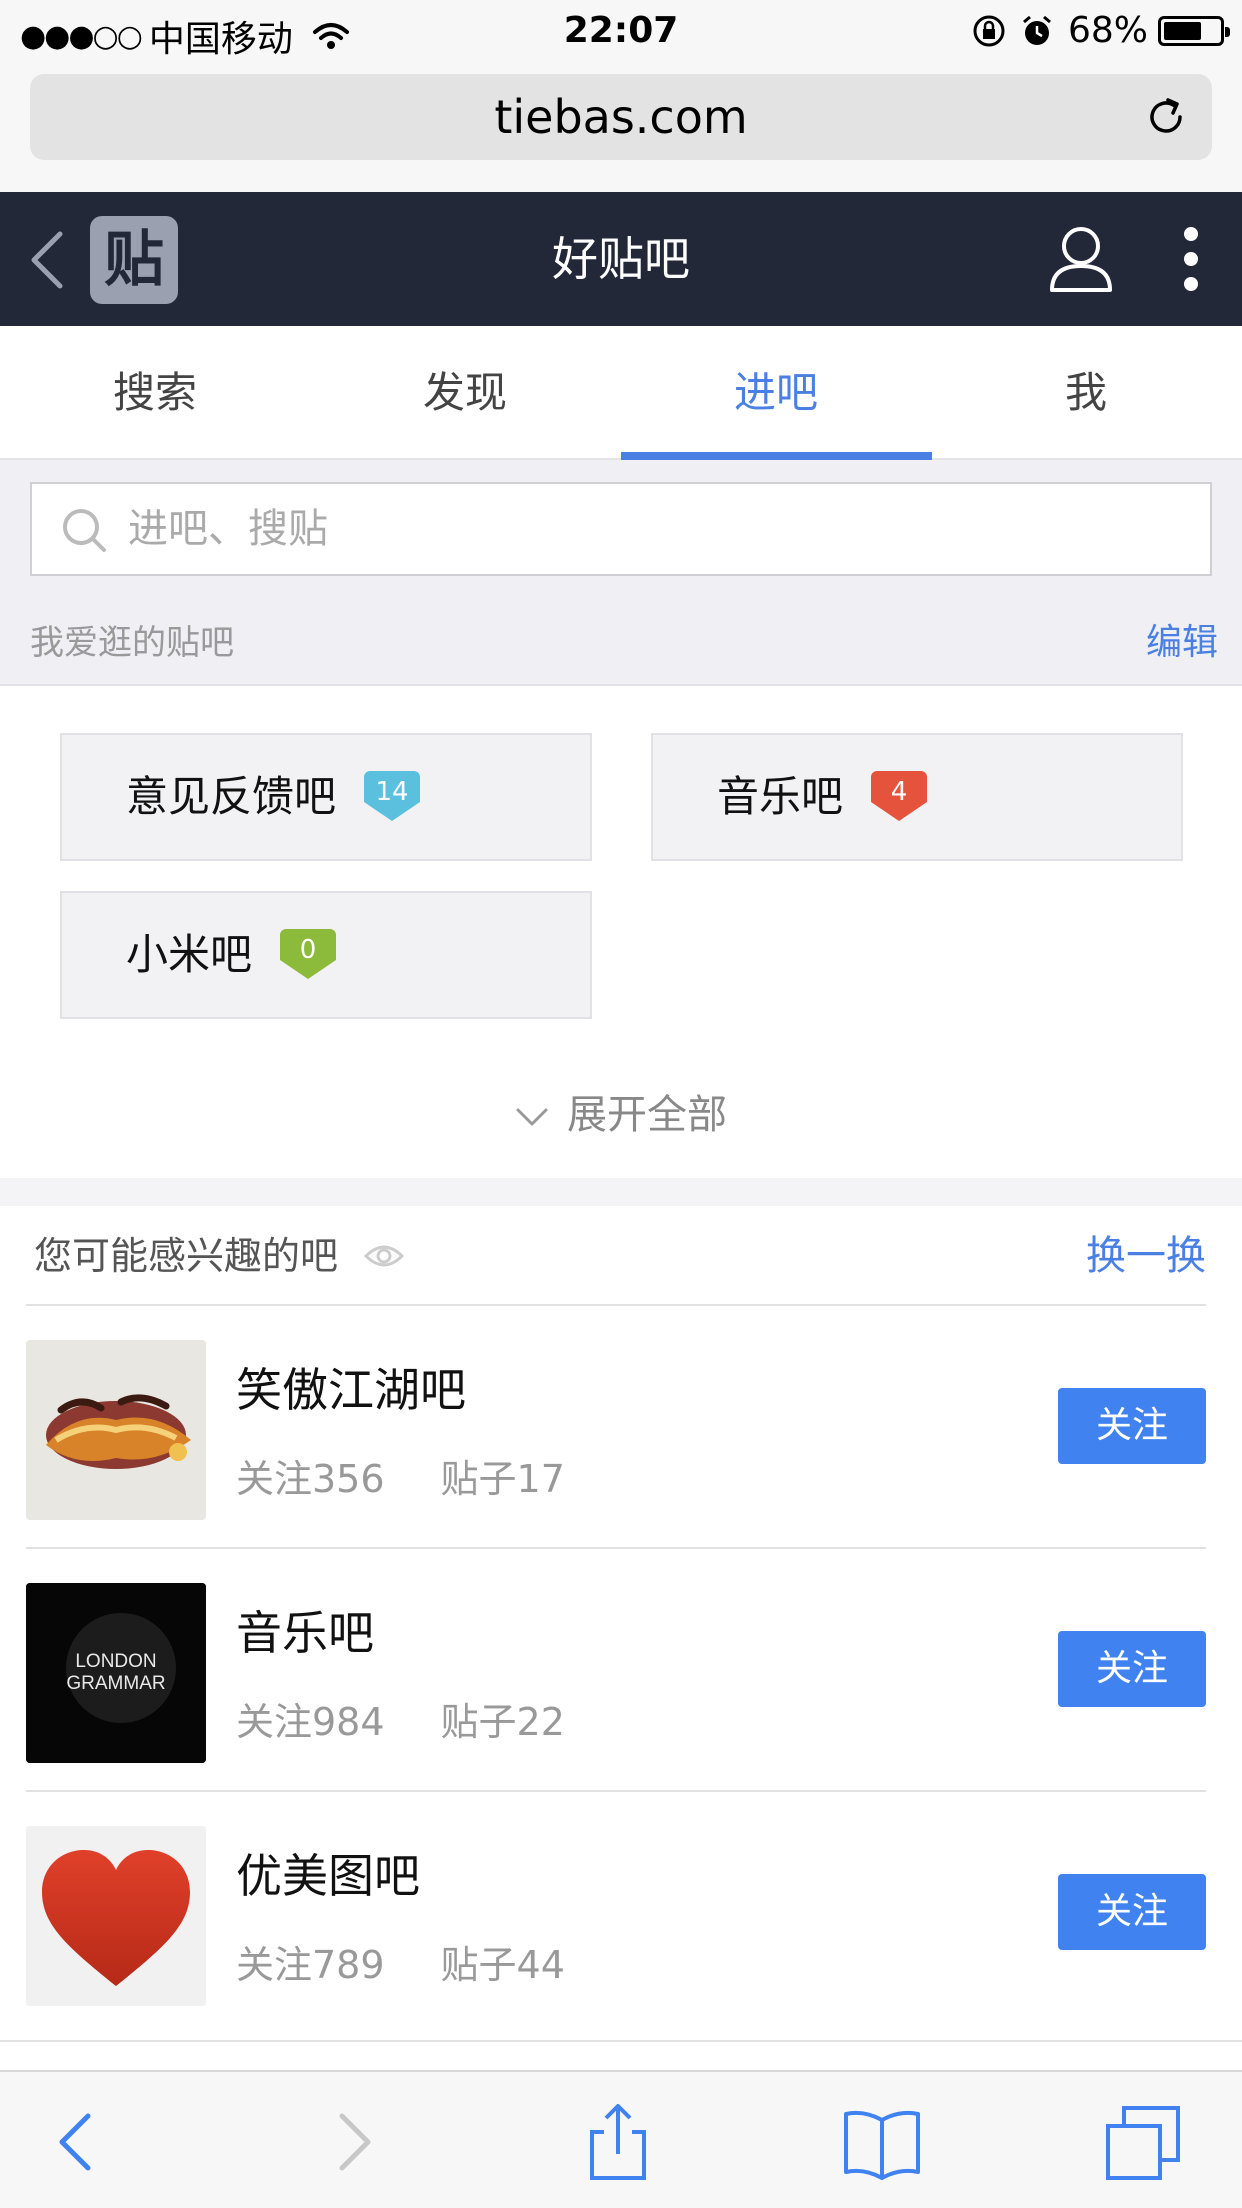 The image size is (1242, 2208). I want to click on favorite-bar-name: 音乐吧, so click(780, 796).